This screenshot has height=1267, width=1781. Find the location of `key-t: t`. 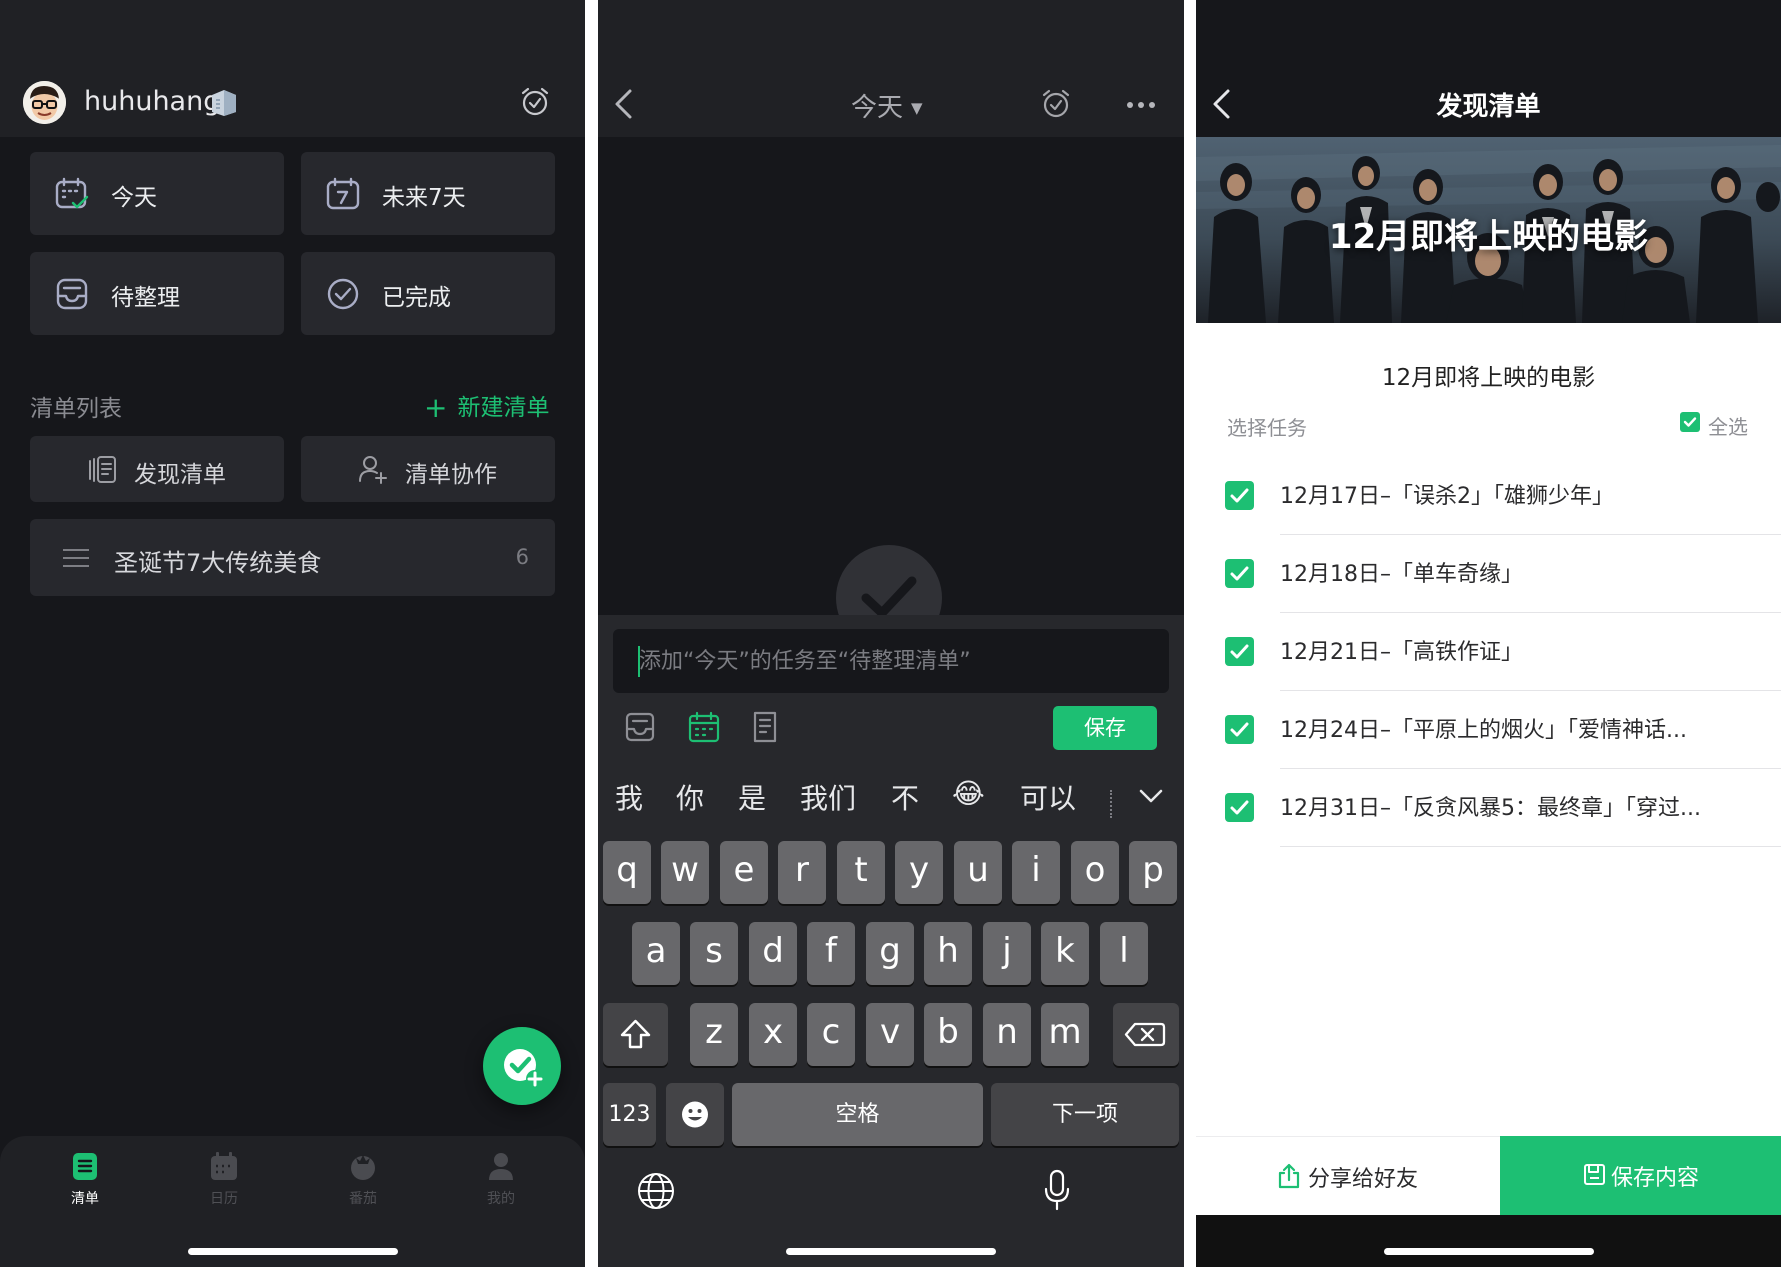

key-t: t is located at coordinates (861, 872).